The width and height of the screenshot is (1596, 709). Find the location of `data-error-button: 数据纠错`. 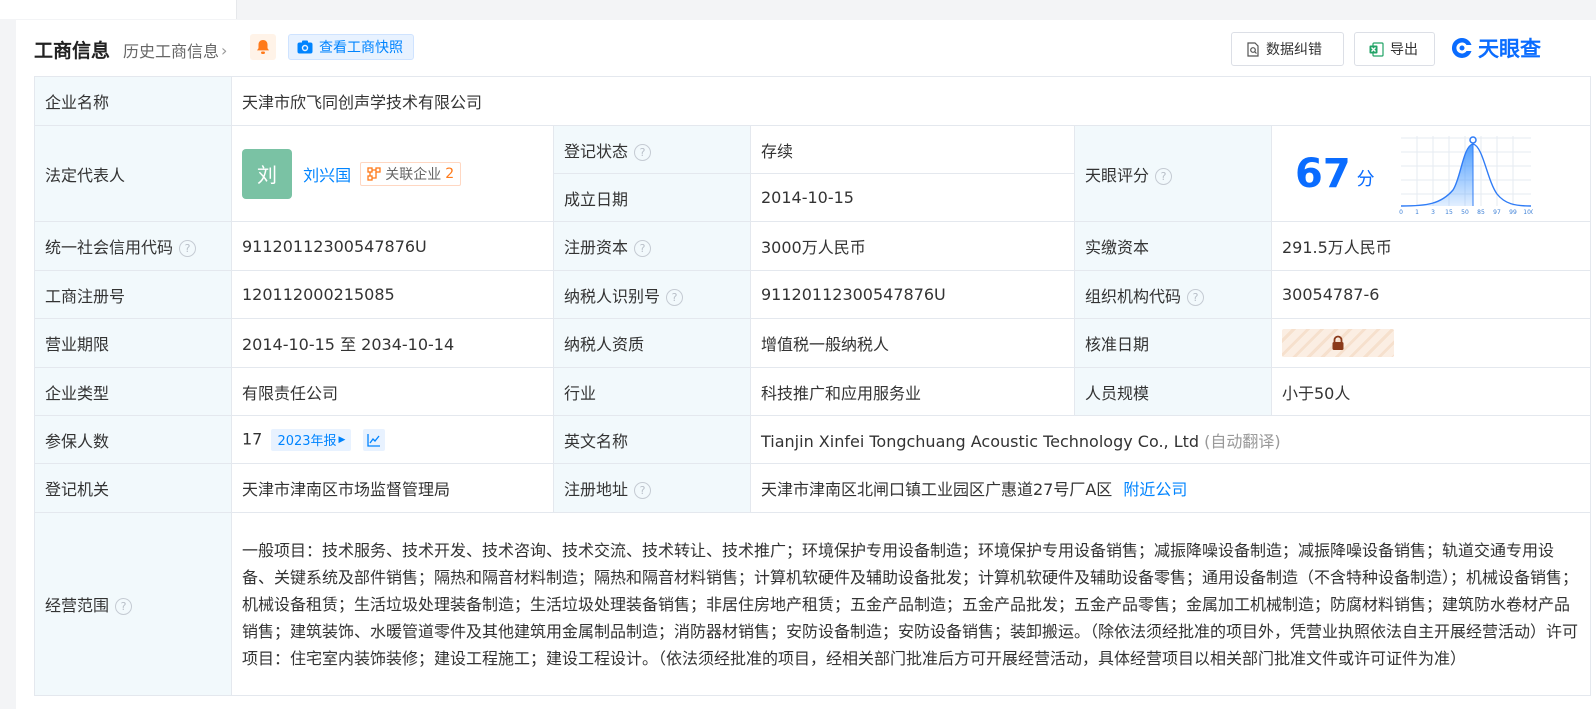

data-error-button: 数据纠错 is located at coordinates (1287, 49).